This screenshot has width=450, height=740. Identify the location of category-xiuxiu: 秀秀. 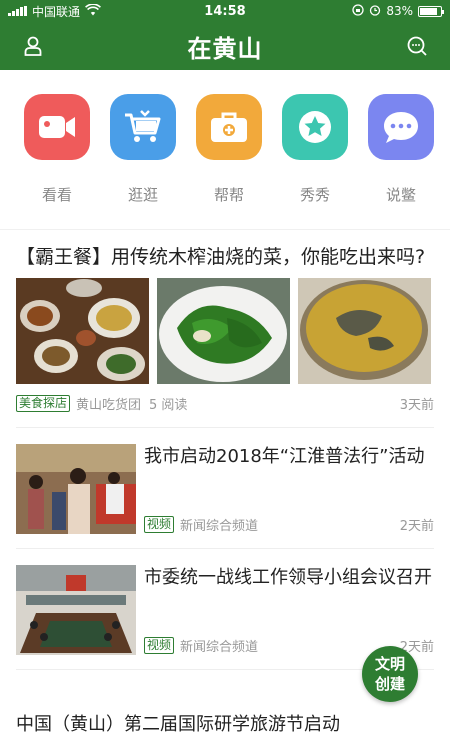
(315, 161).